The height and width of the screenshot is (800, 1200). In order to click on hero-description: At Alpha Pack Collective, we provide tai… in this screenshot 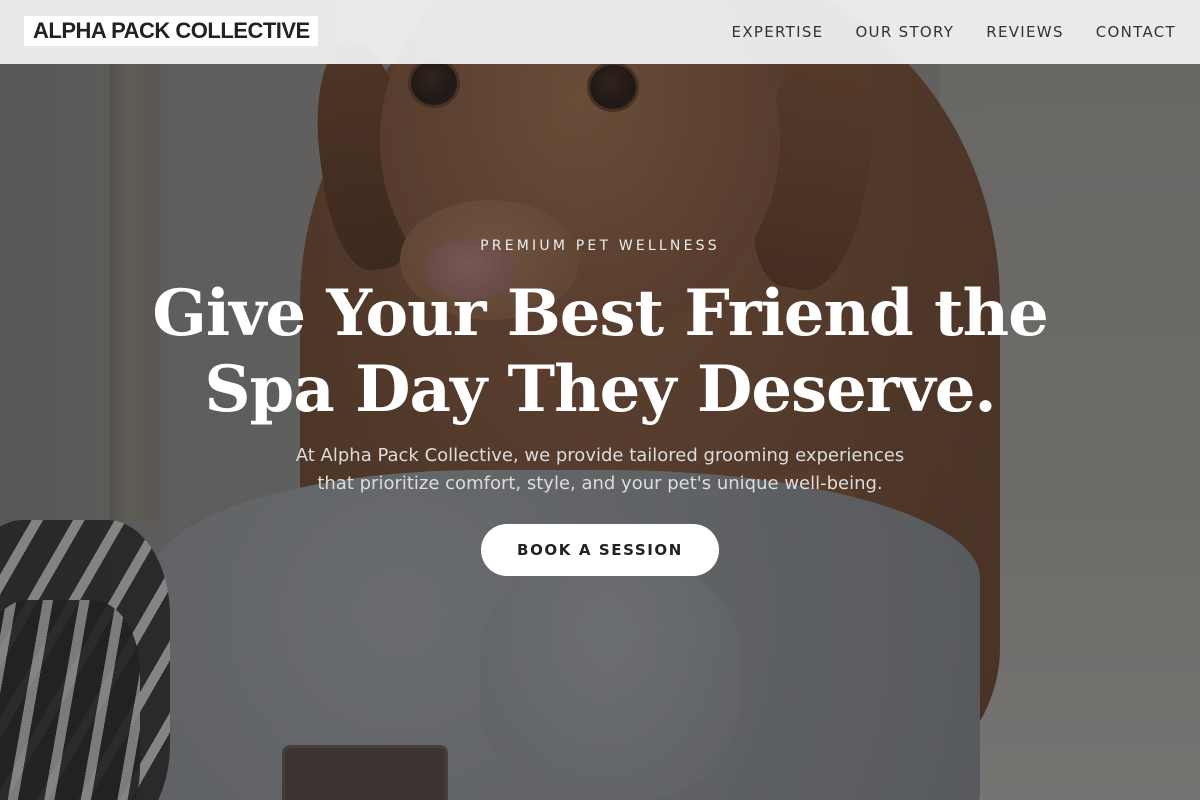, I will do `click(600, 470)`.